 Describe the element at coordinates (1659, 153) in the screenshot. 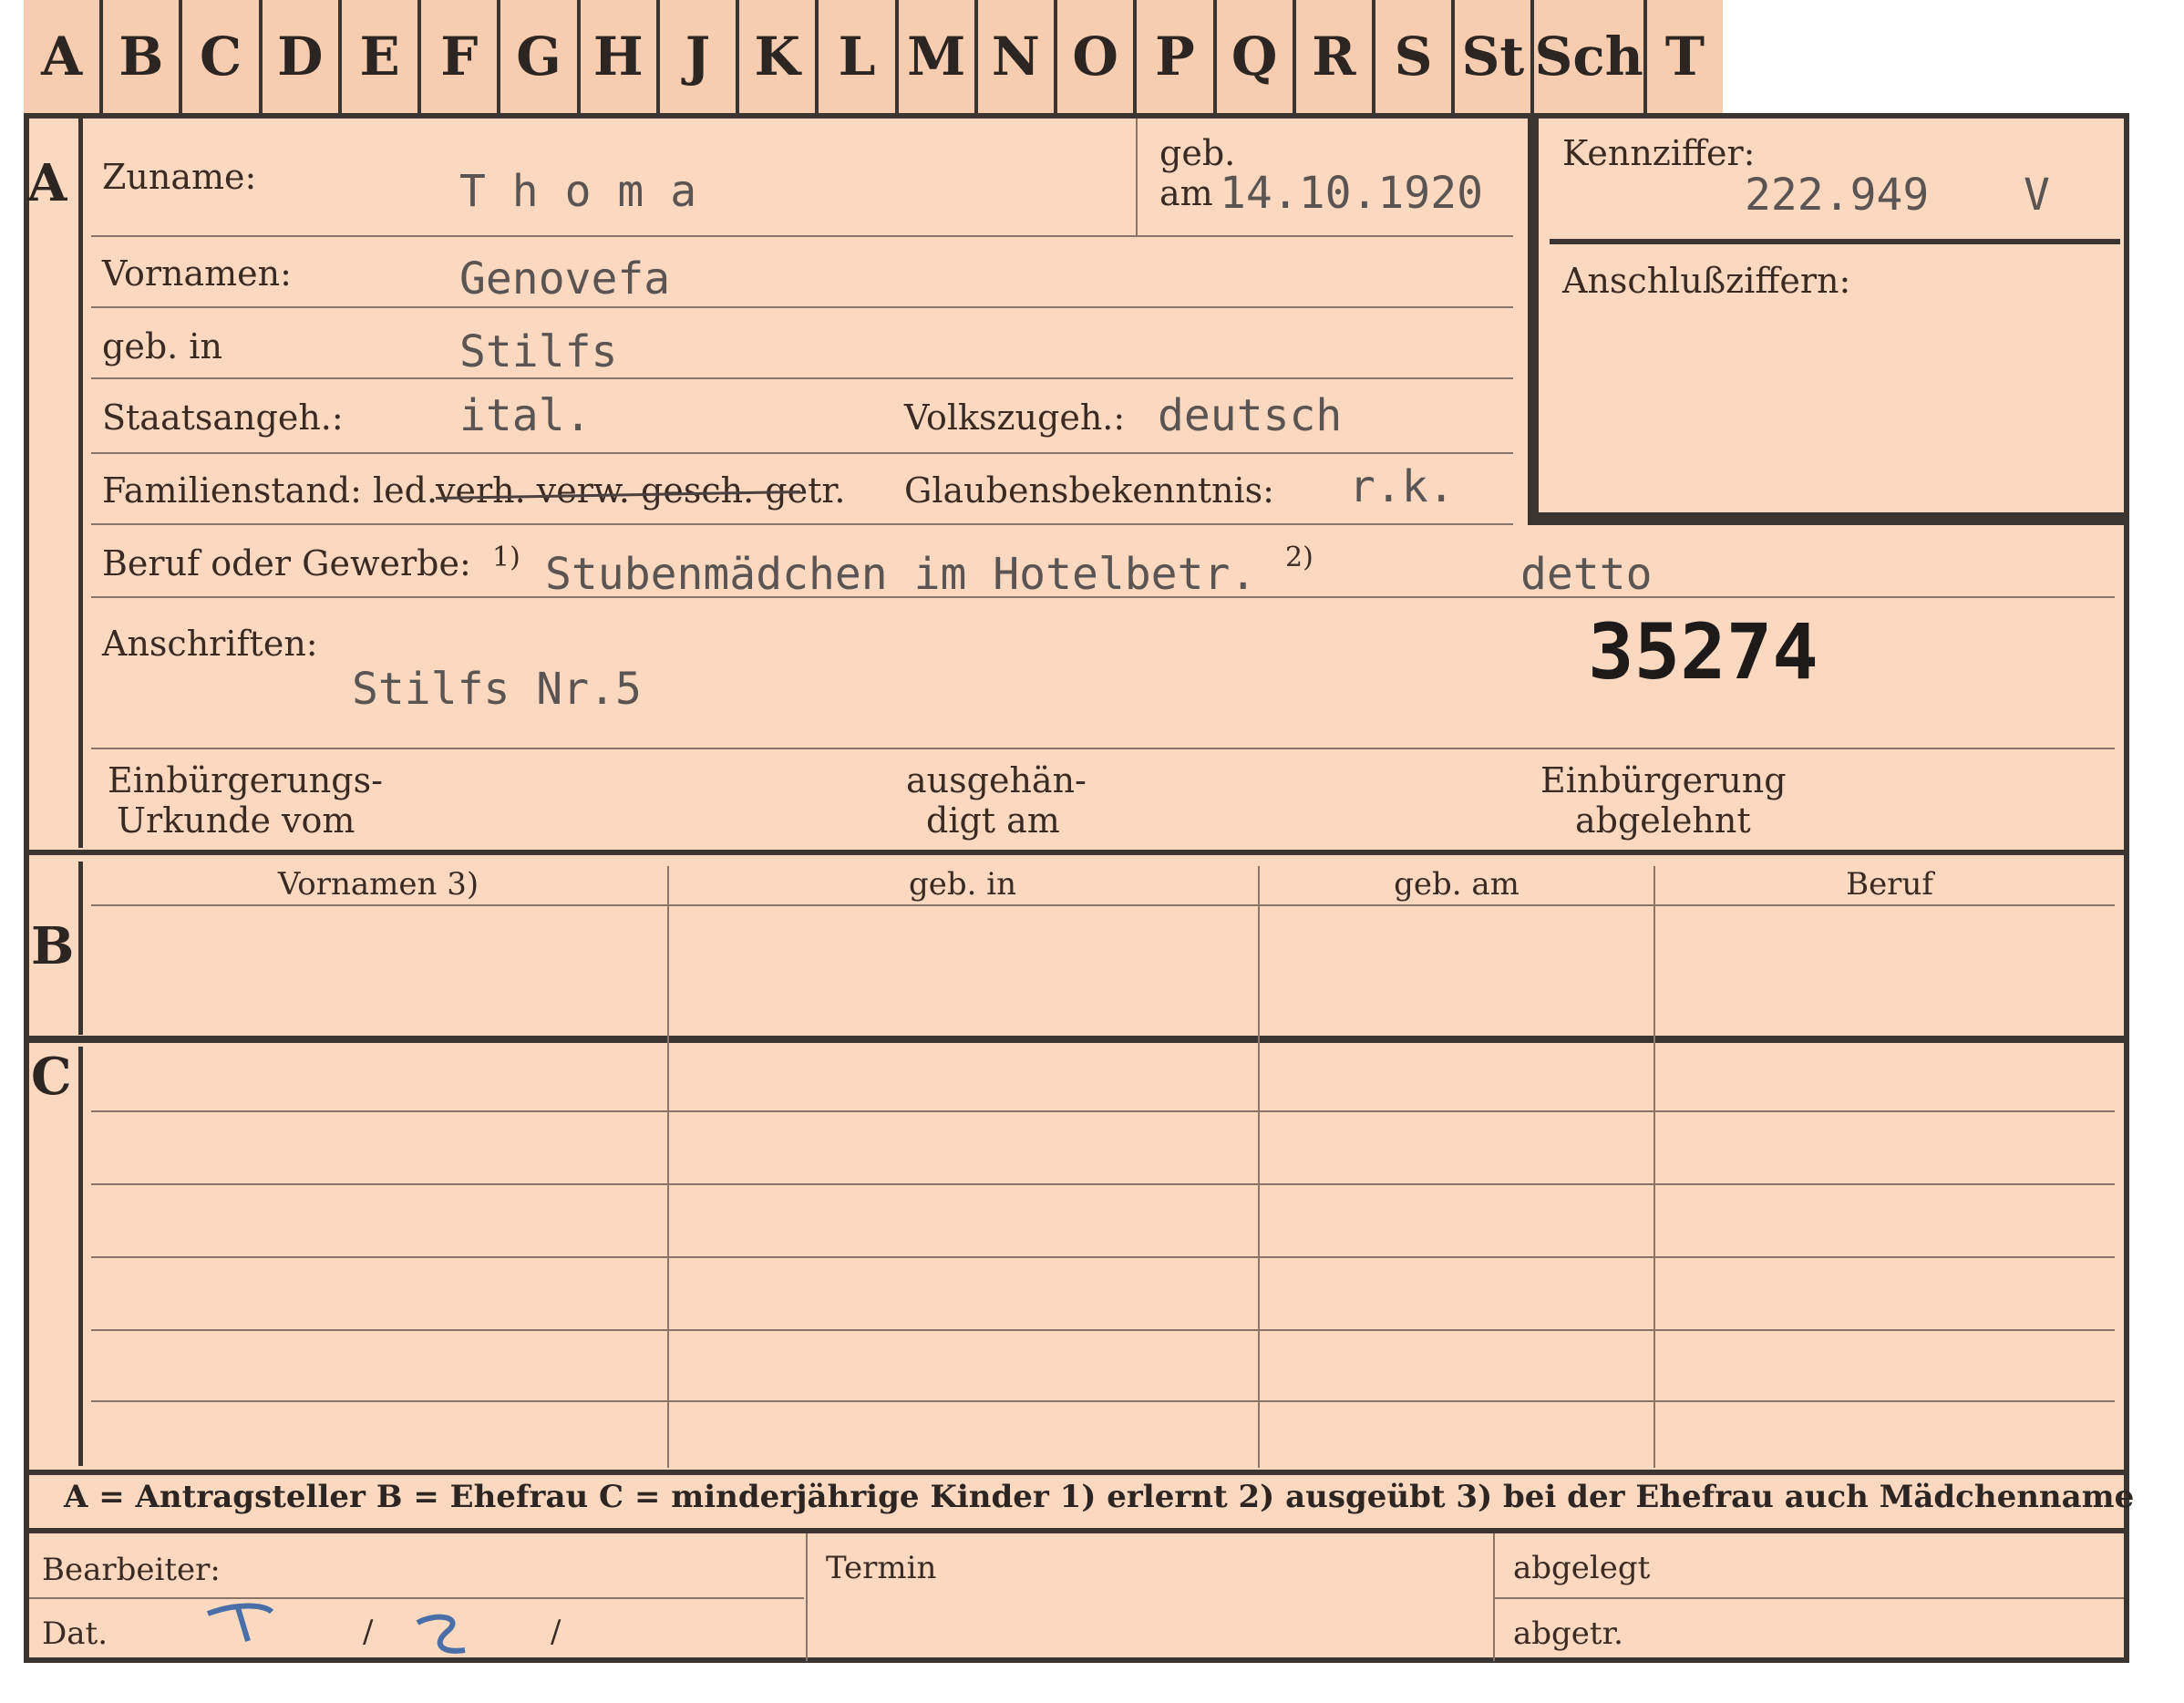

I see `kennziffer-label: Kennziffer:` at that location.